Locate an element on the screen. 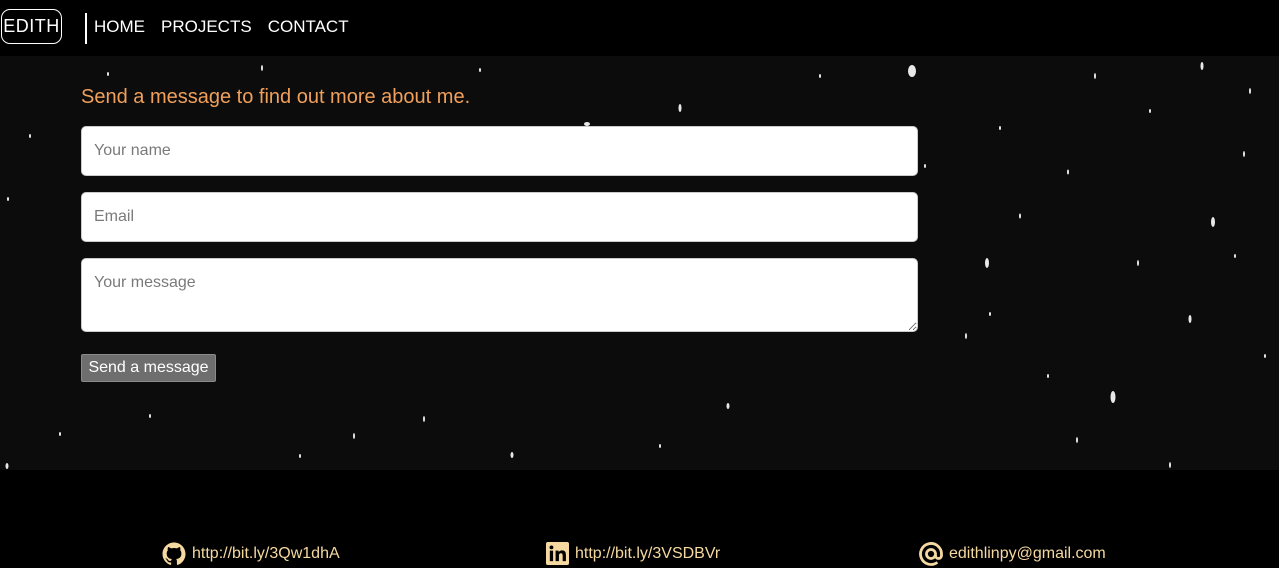 The height and width of the screenshot is (568, 1279). email-input is located at coordinates (499, 217).